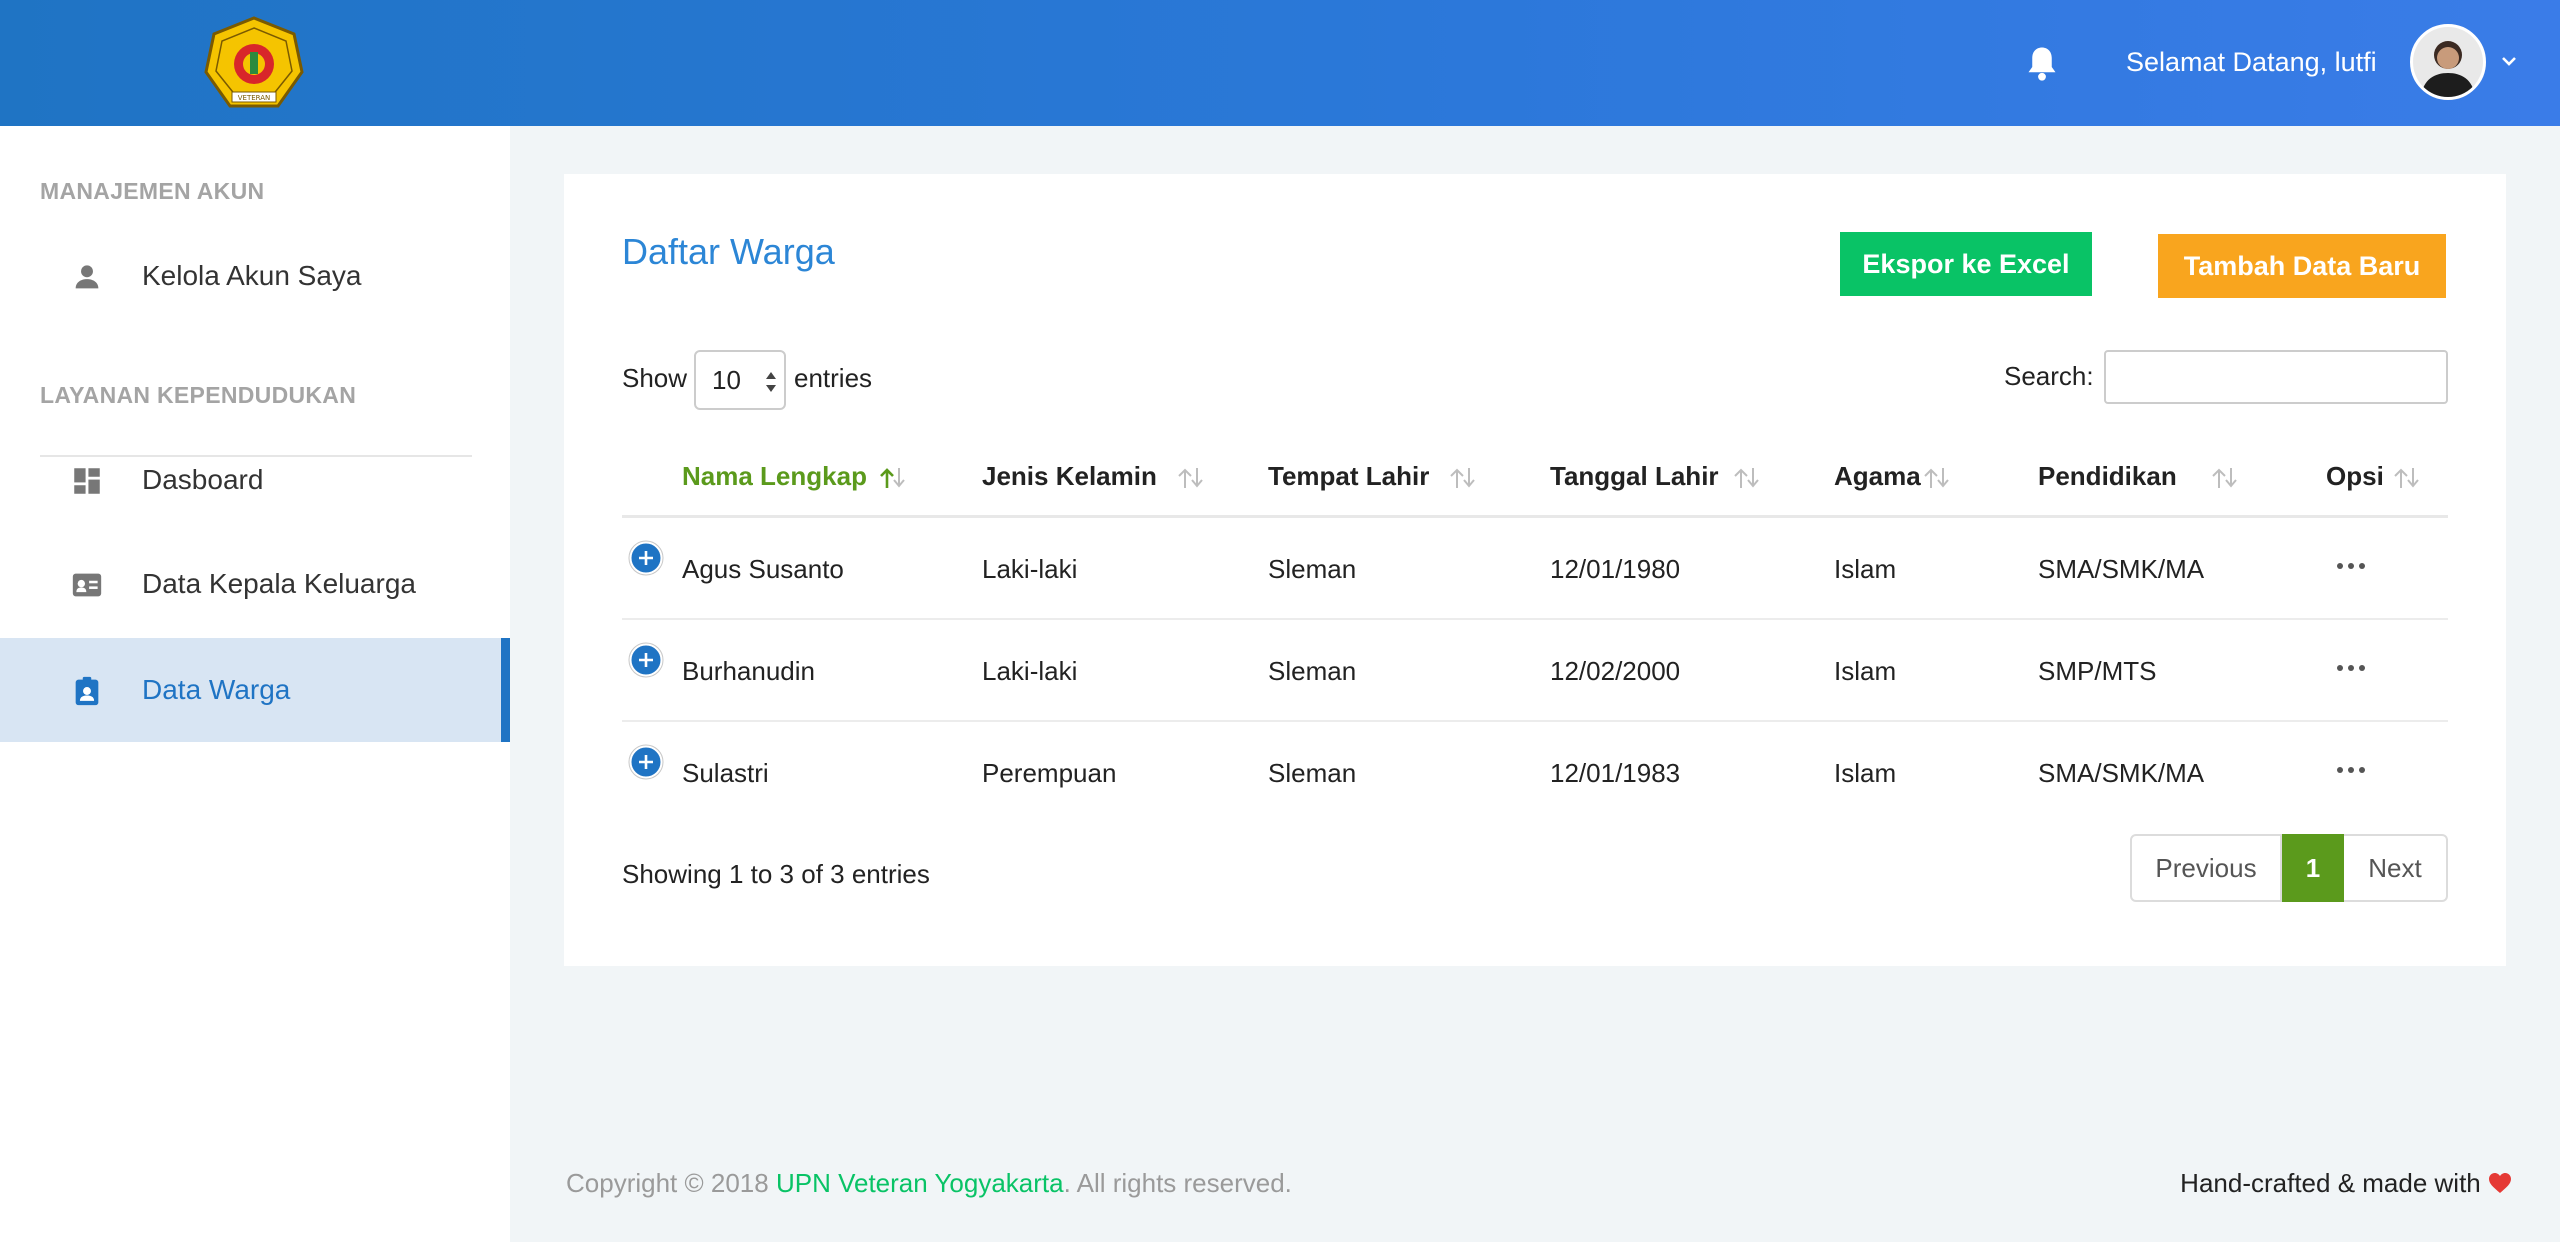  I want to click on id-card-icon, so click(87, 585).